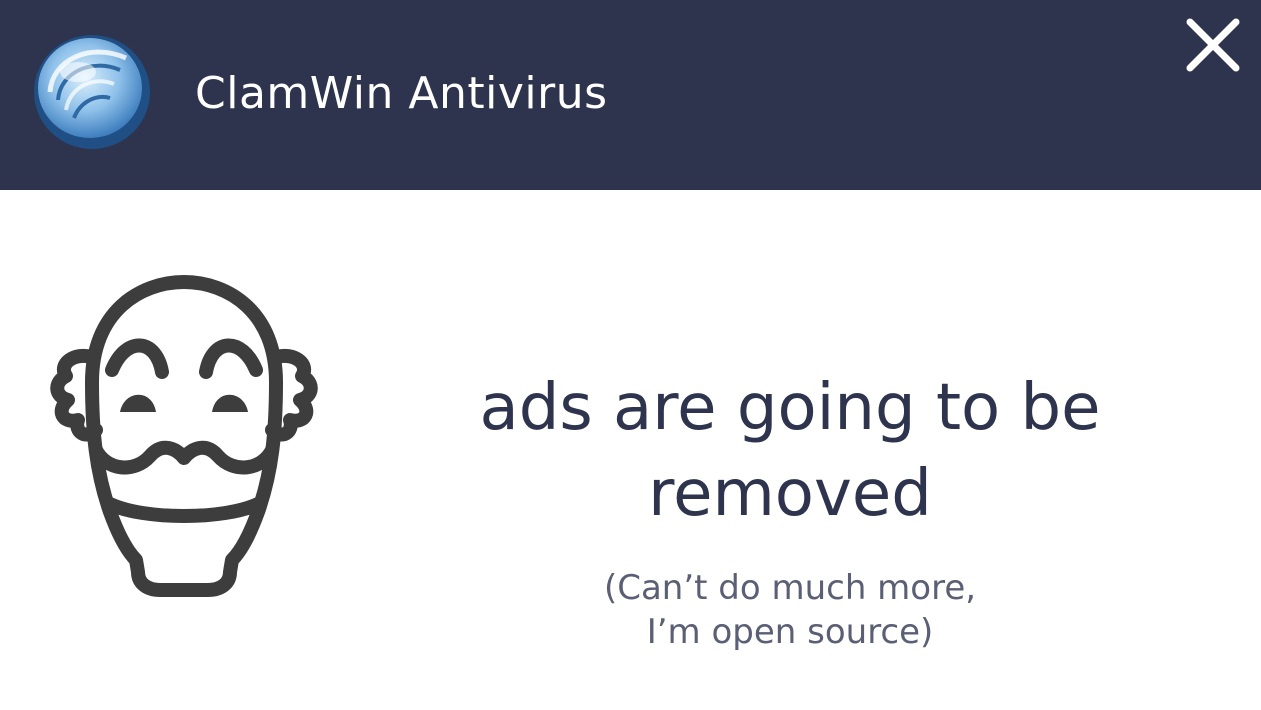 This screenshot has height=710, width=1261. Describe the element at coordinates (184, 436) in the screenshot. I see `guy-fawkes-mask-icon` at that location.